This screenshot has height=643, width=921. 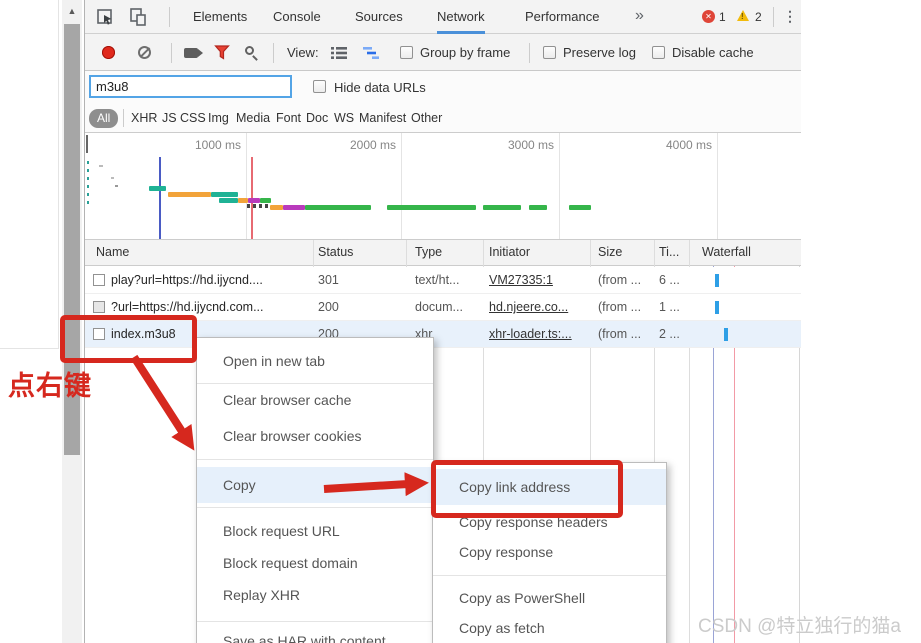 What do you see at coordinates (742, 16) in the screenshot?
I see `warning-exclamation: !` at bounding box center [742, 16].